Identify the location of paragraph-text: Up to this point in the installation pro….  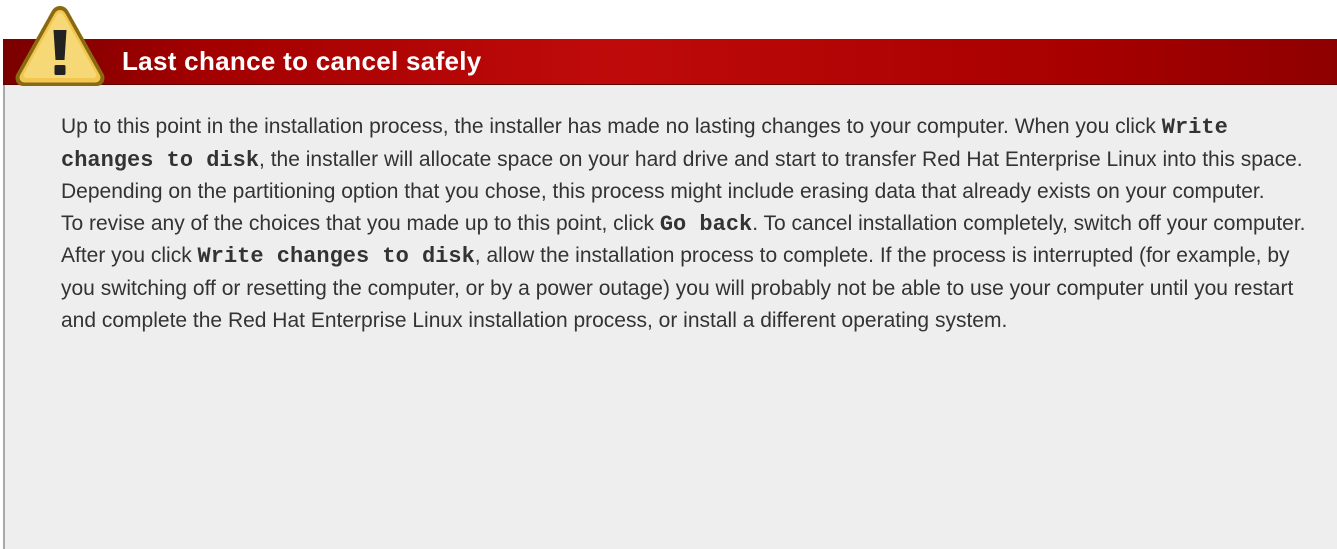
(611, 126).